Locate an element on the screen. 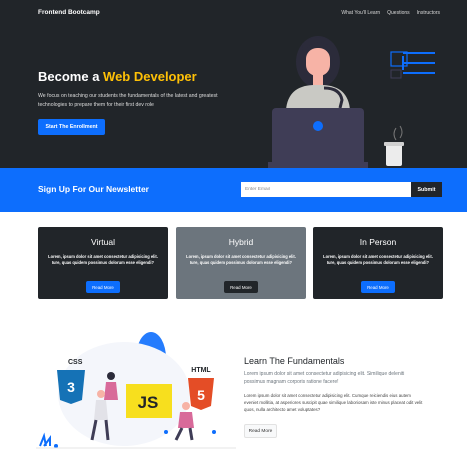 Image resolution: width=467 pixels, height=470 pixels. email-input is located at coordinates (326, 189).